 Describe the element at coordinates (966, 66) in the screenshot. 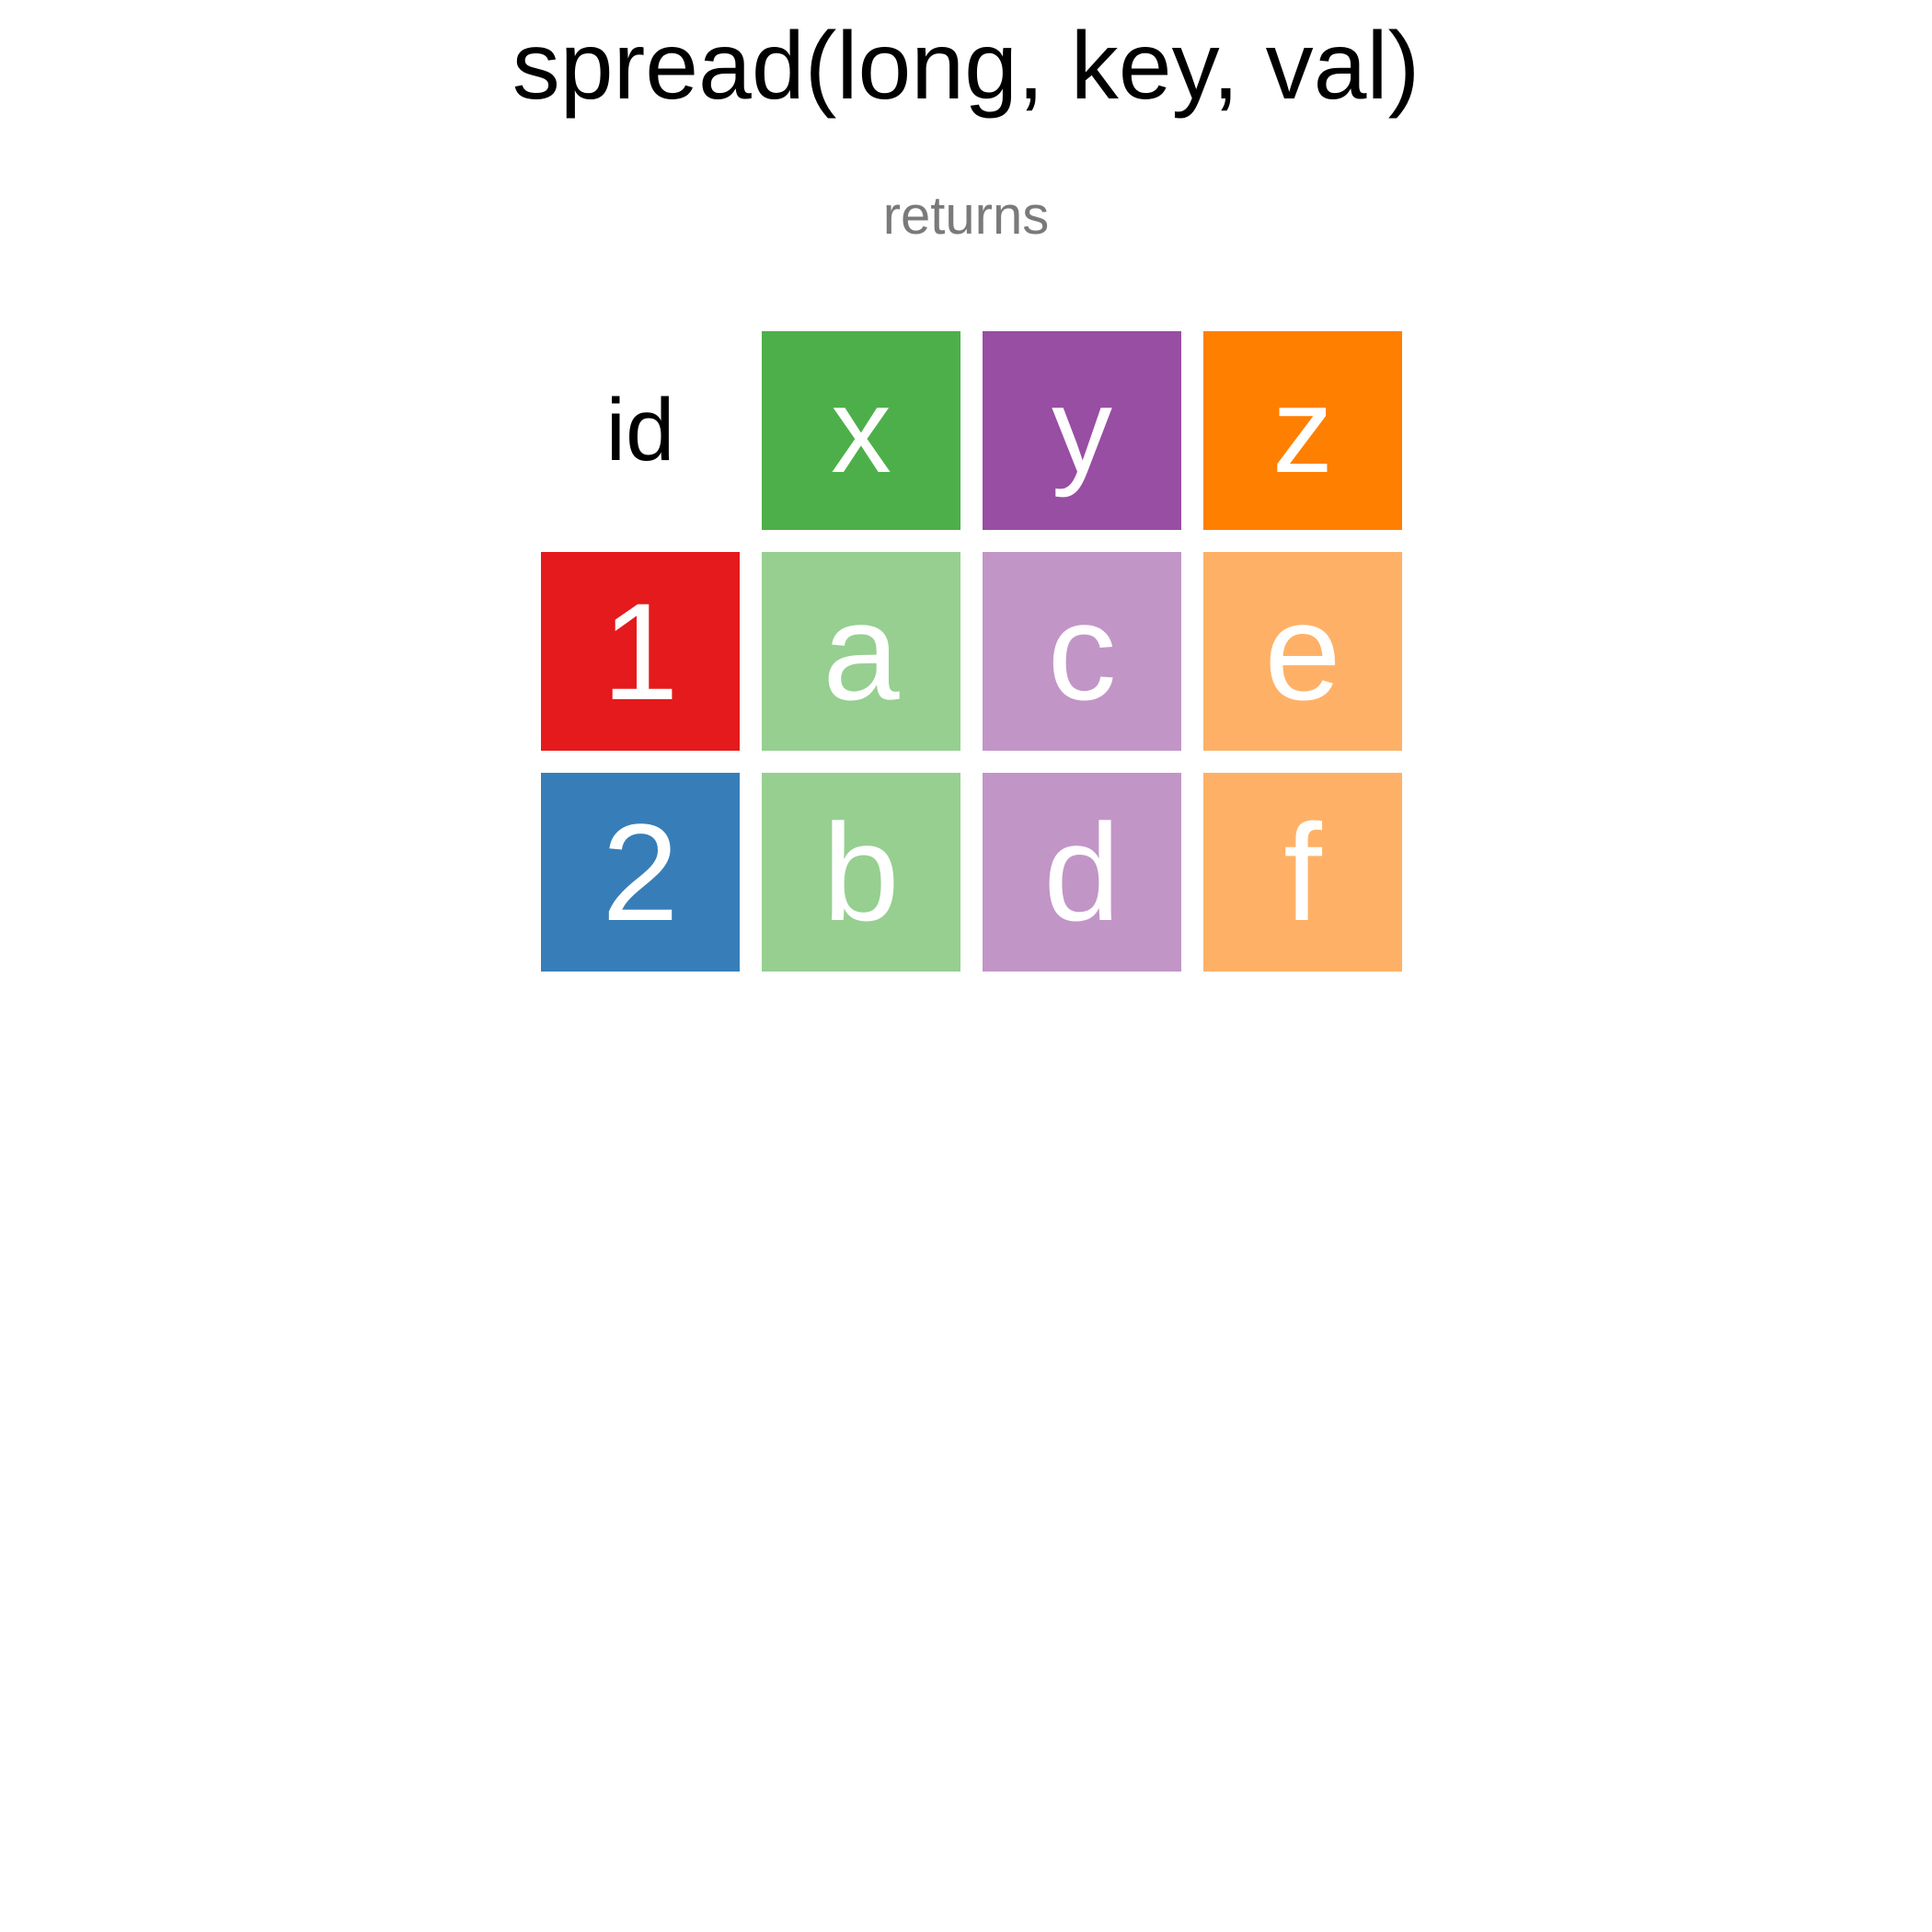

I see `diagram-title: spread(long, key, val)` at that location.